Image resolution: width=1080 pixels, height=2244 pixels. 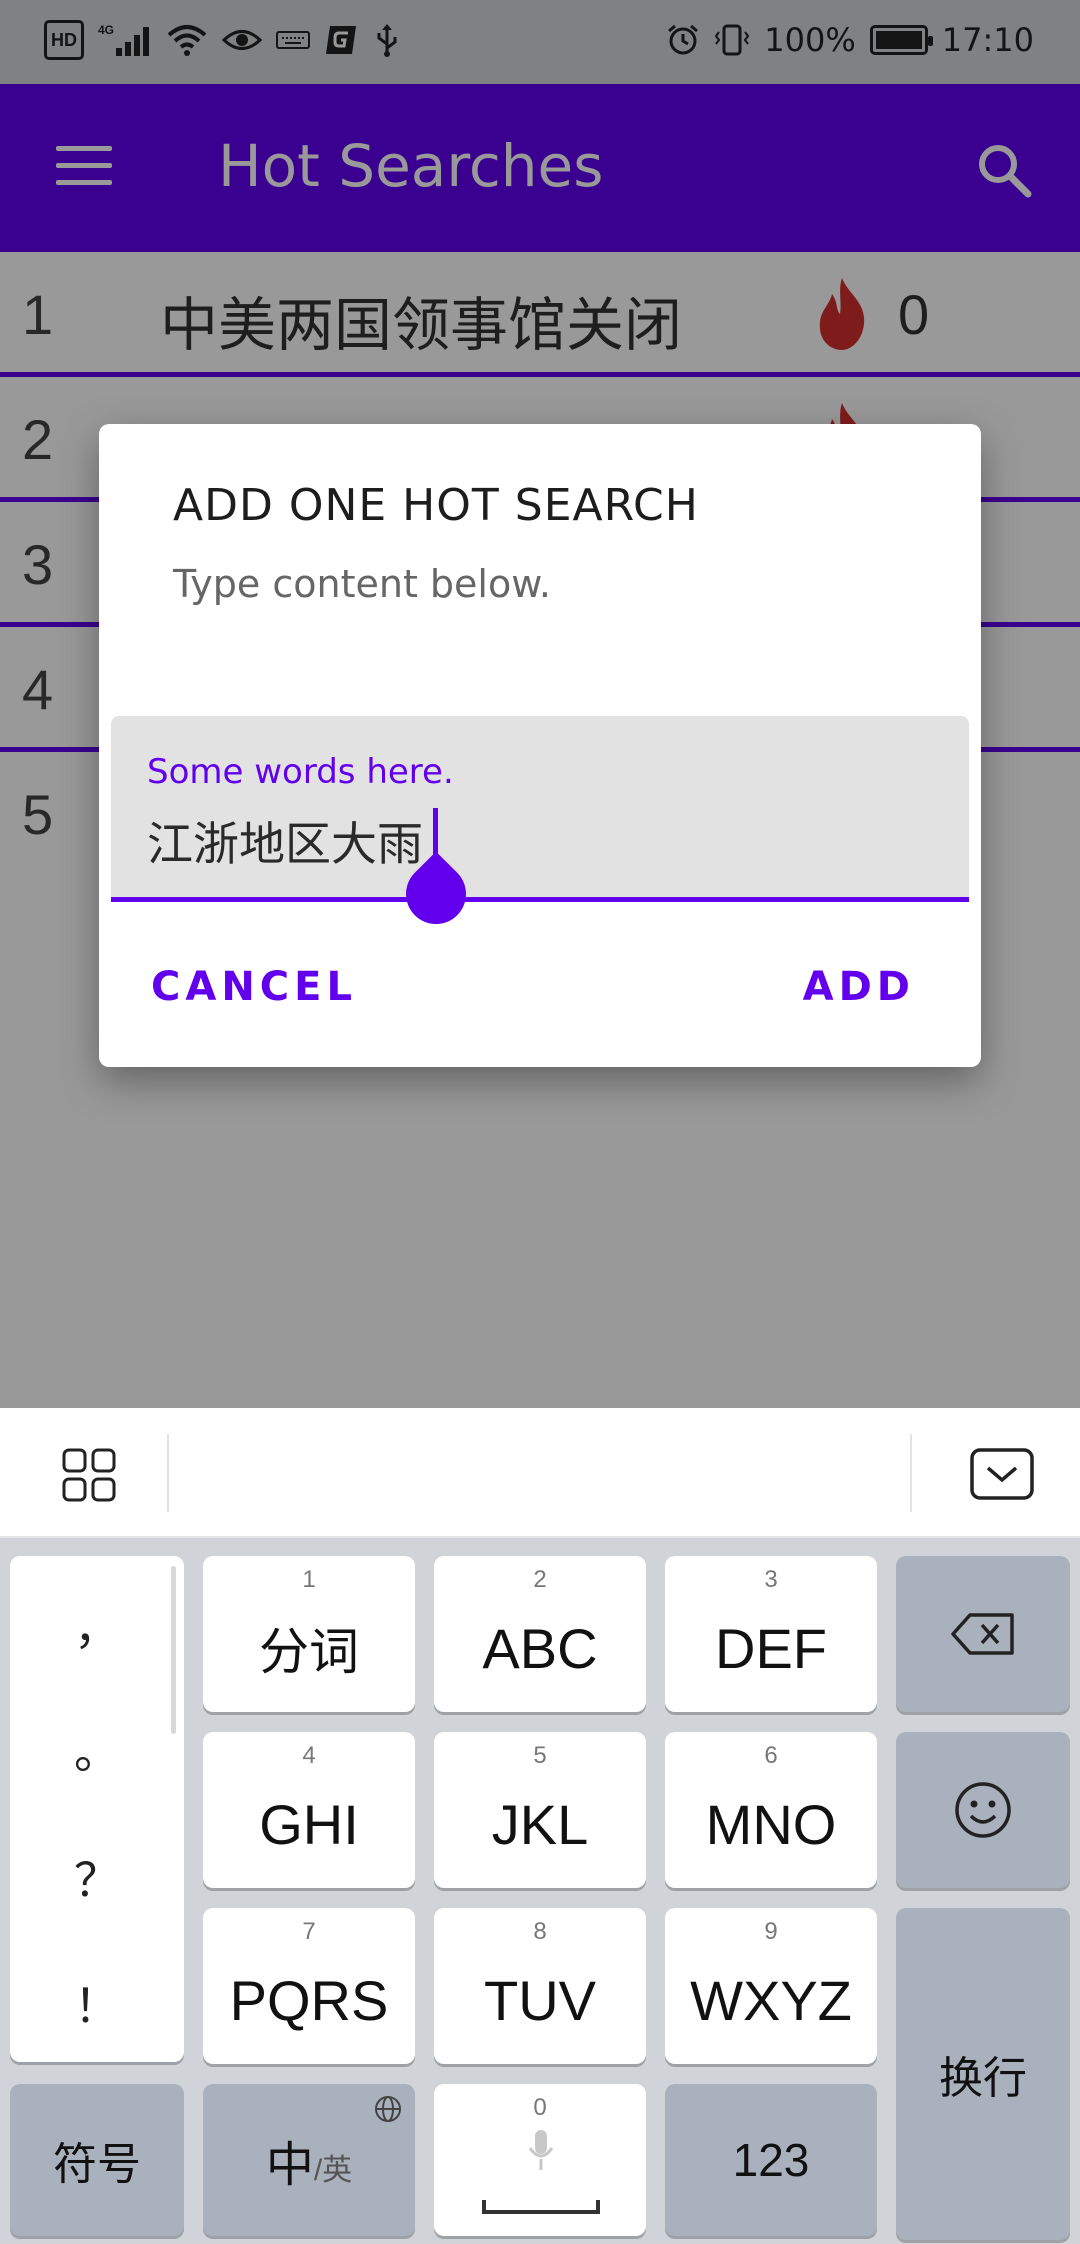 What do you see at coordinates (436, 505) in the screenshot?
I see `dialog-title: ADD ONE HOT SEARCH` at bounding box center [436, 505].